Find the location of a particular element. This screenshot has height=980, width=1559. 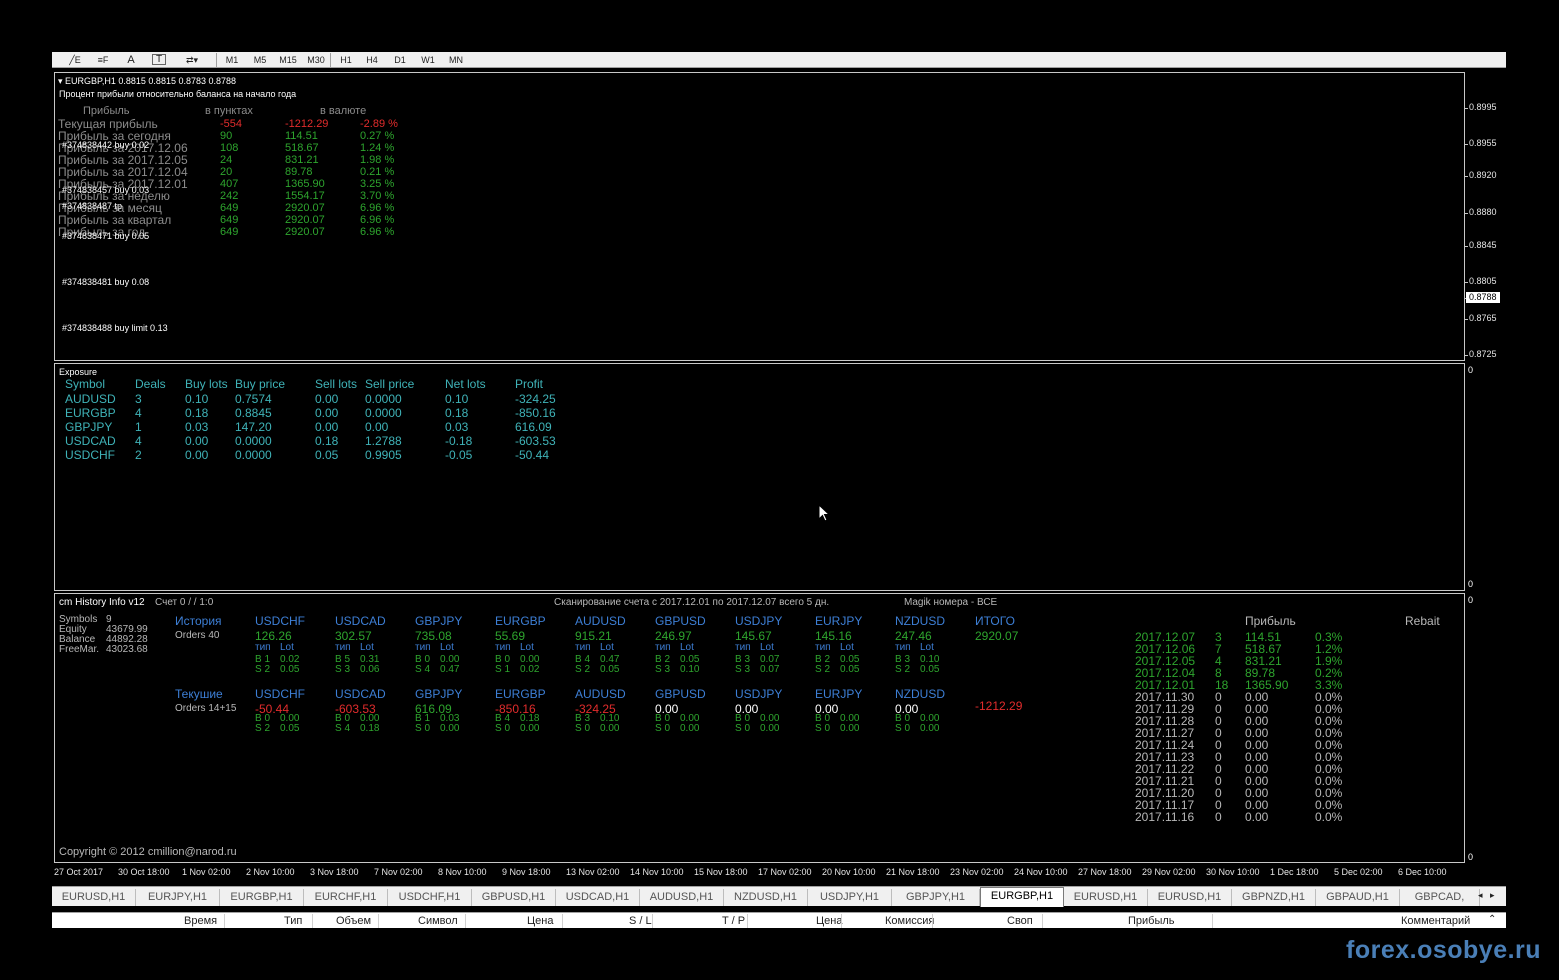

arrows-tool-icon: ⇄▾ is located at coordinates (192, 60).